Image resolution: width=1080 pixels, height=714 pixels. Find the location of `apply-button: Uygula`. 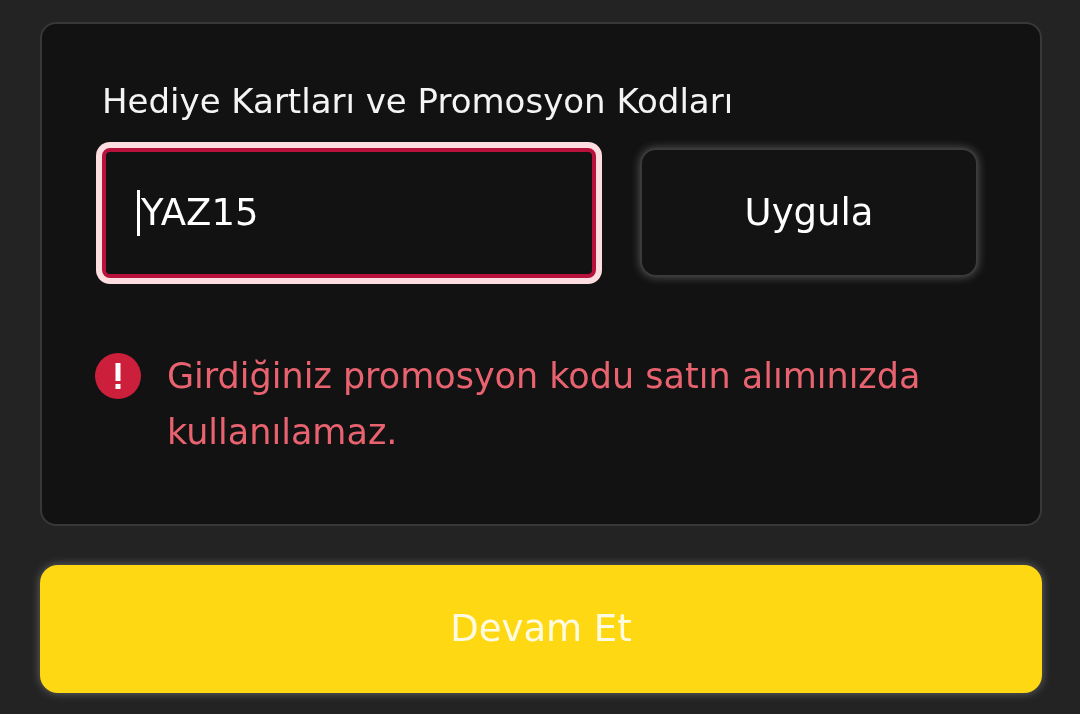

apply-button: Uygula is located at coordinates (809, 212).